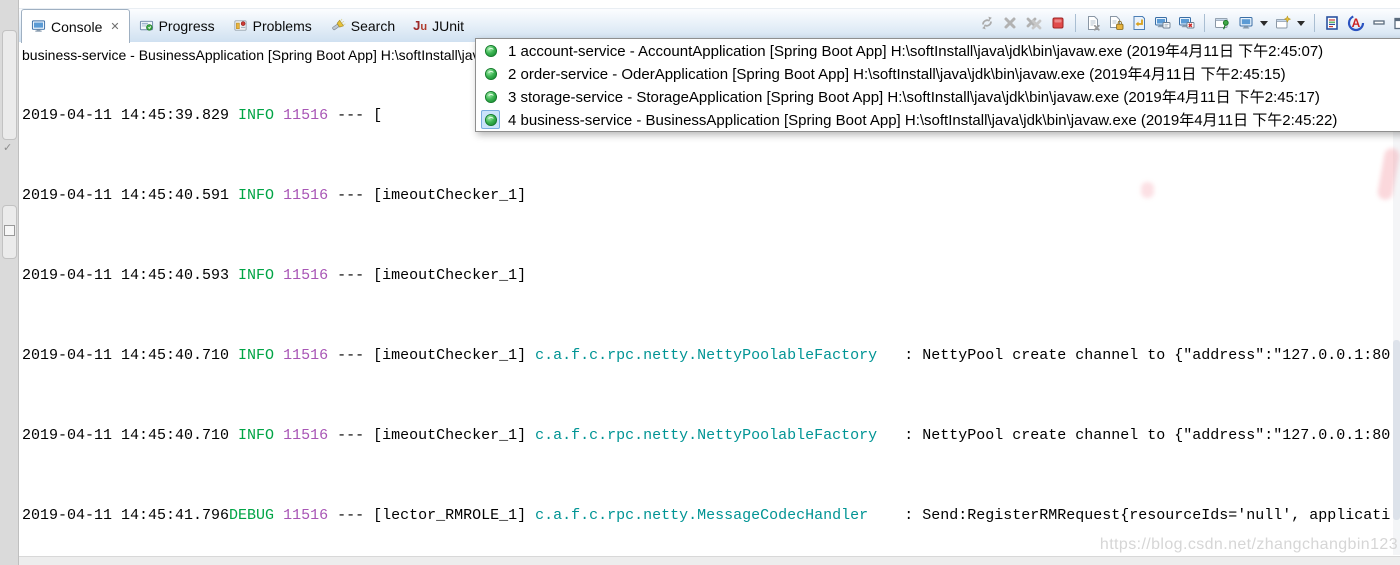 The image size is (1400, 565). Describe the element at coordinates (1162, 23) in the screenshot. I see `show-stdout-console-icon` at that location.